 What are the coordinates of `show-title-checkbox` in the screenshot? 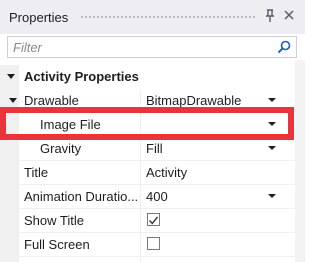 It's located at (153, 219).